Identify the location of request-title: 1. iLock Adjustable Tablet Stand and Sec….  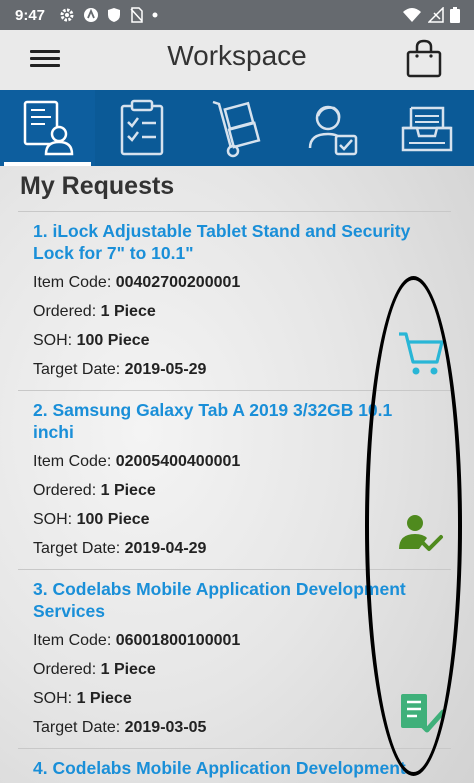
(228, 242).